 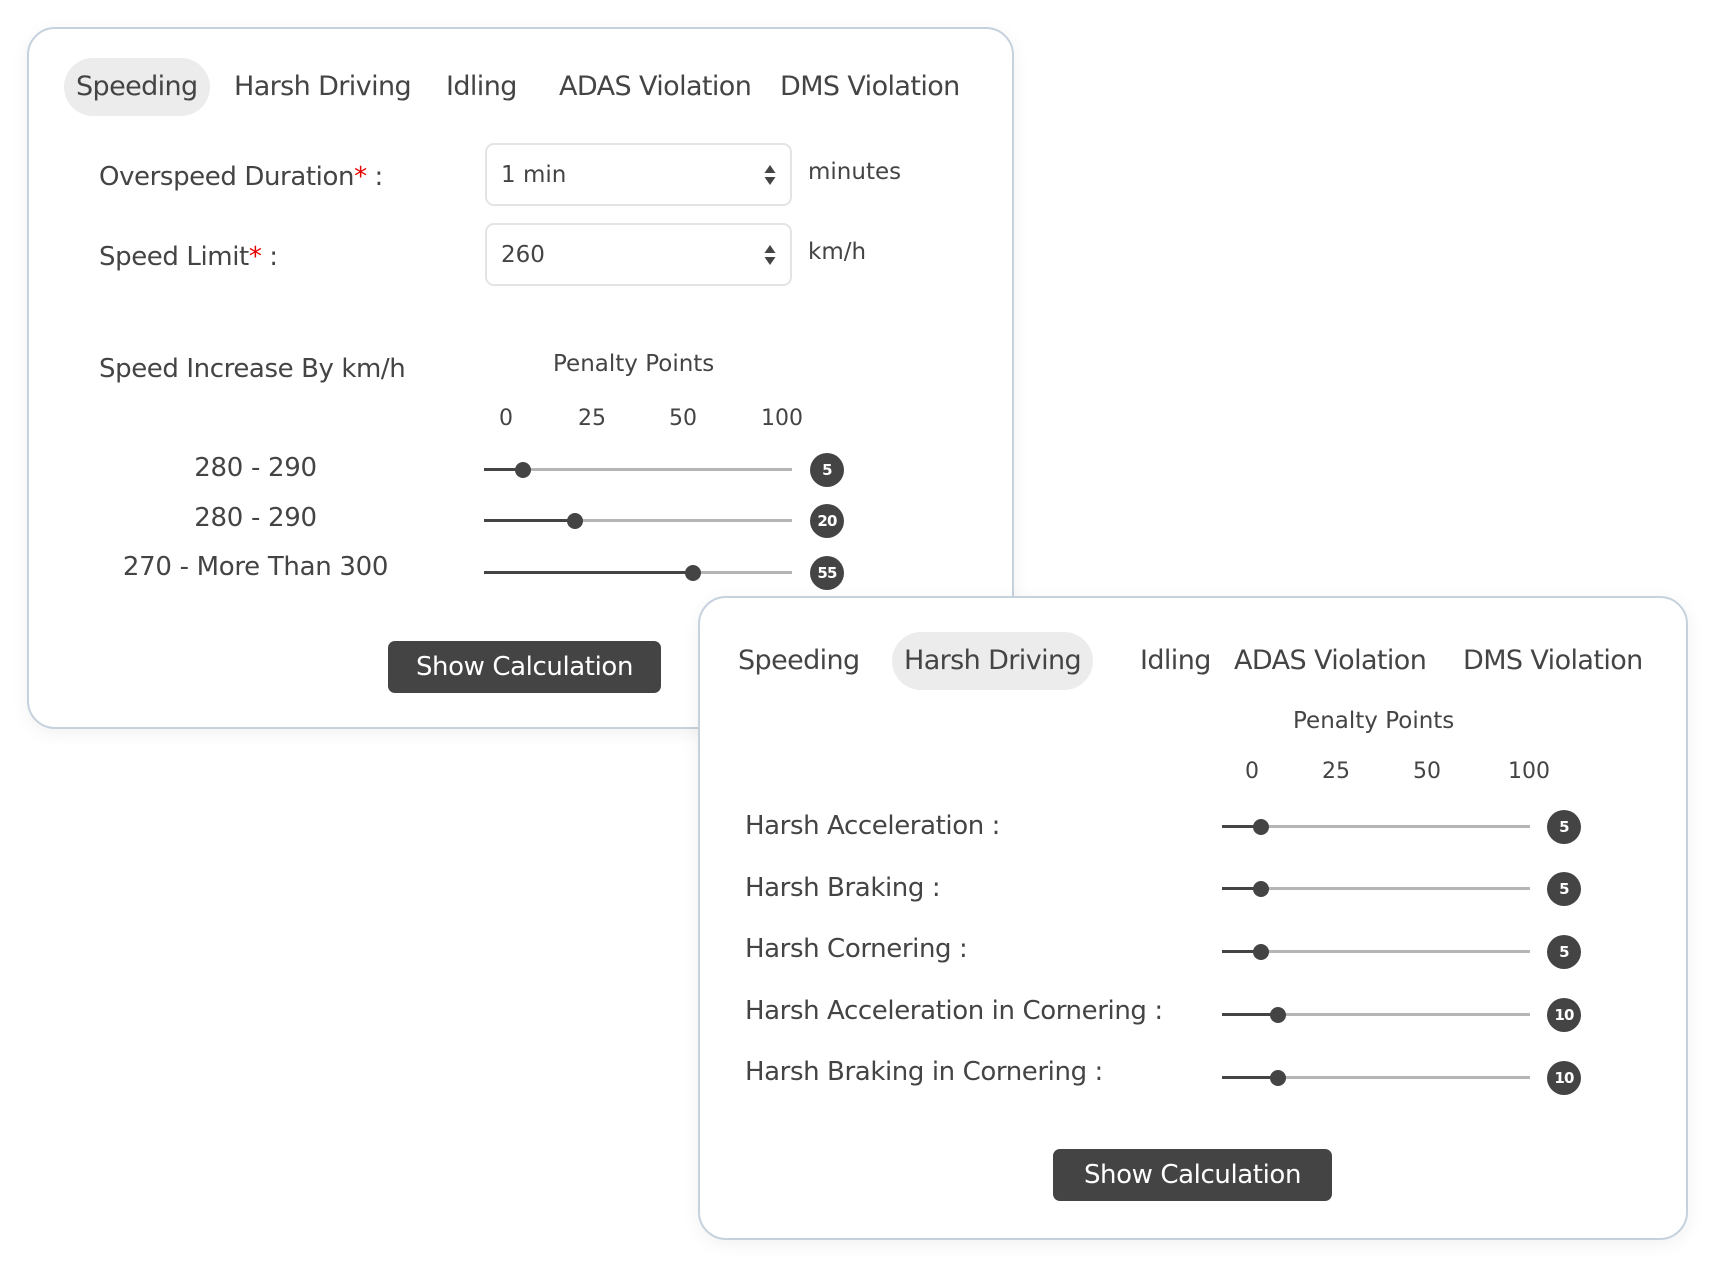 I want to click on speed-limit-text: Speed Limit, so click(x=174, y=257).